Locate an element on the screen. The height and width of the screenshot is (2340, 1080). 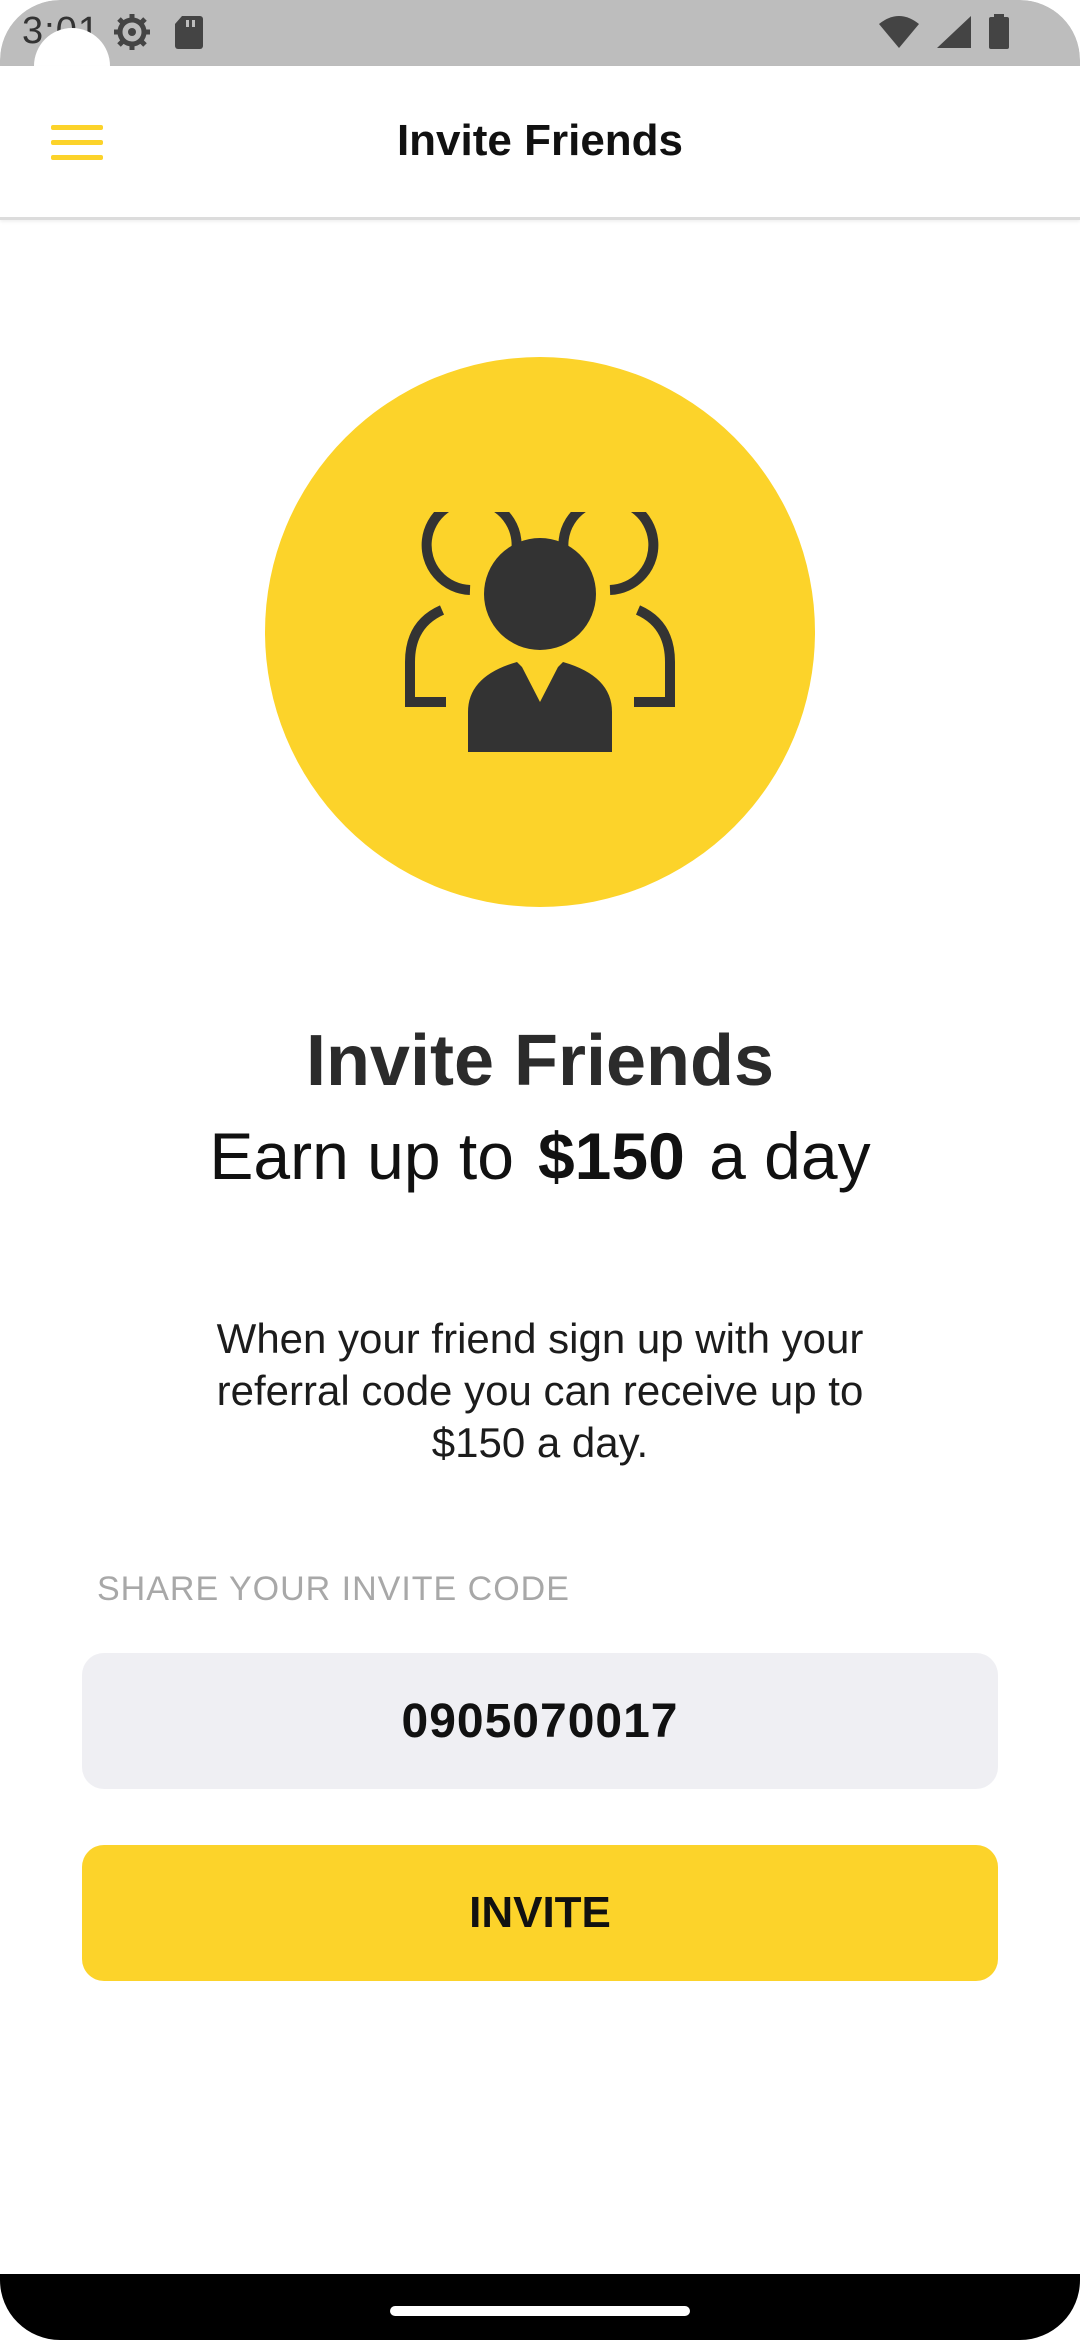
status-icons-left is located at coordinates (158, 32).